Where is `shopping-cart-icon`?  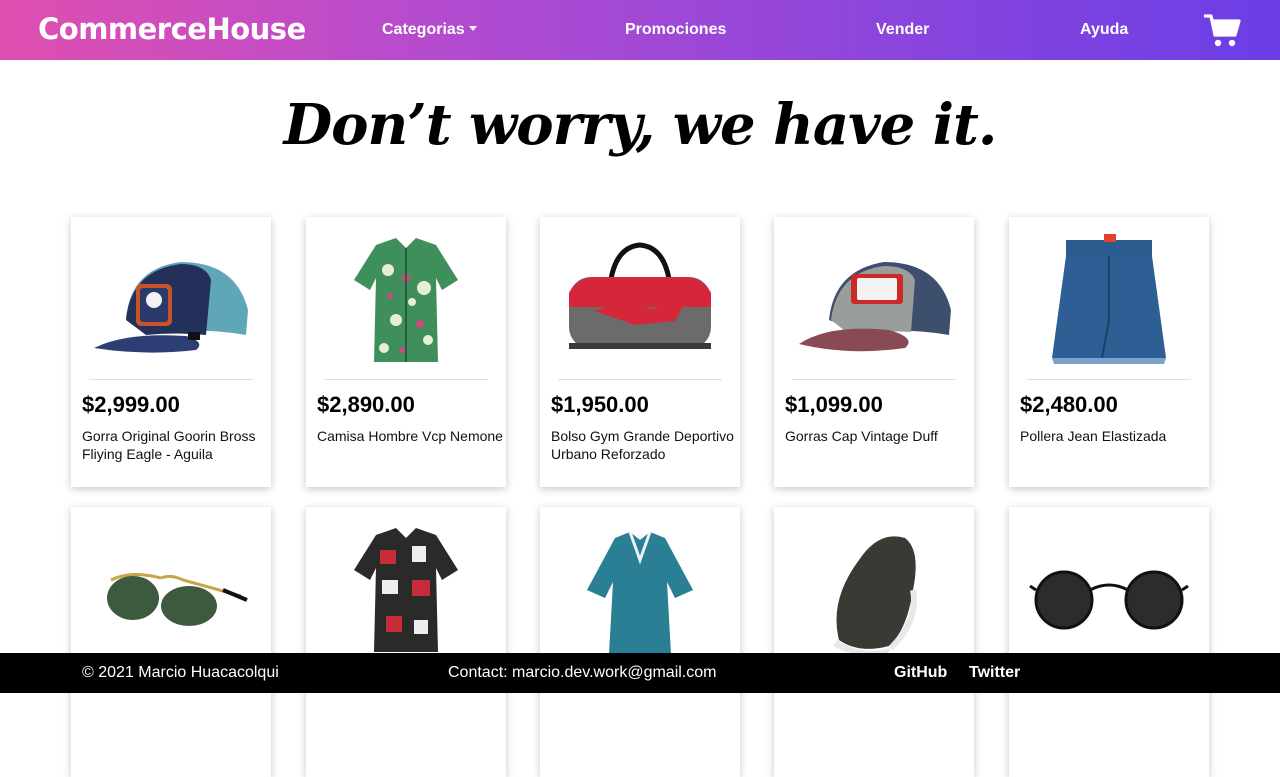
shopping-cart-icon is located at coordinates (1223, 31).